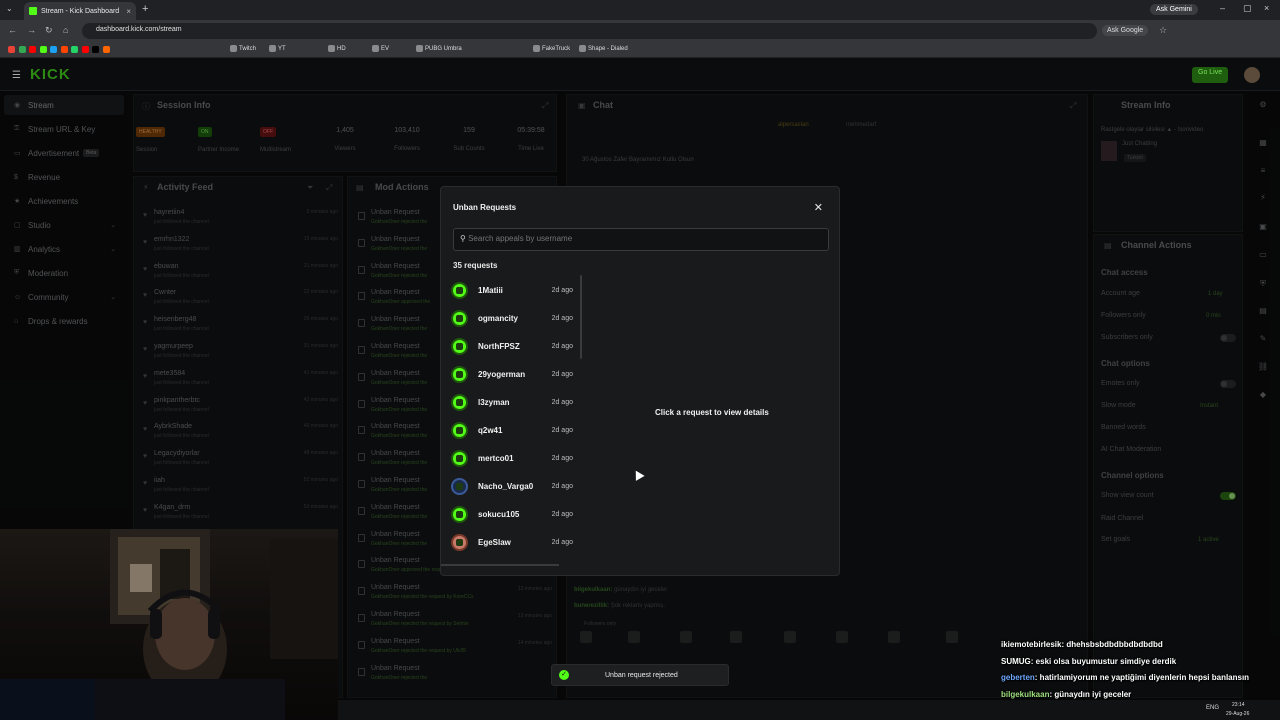  What do you see at coordinates (337, 48) in the screenshot?
I see `bookmark-item: HD` at bounding box center [337, 48].